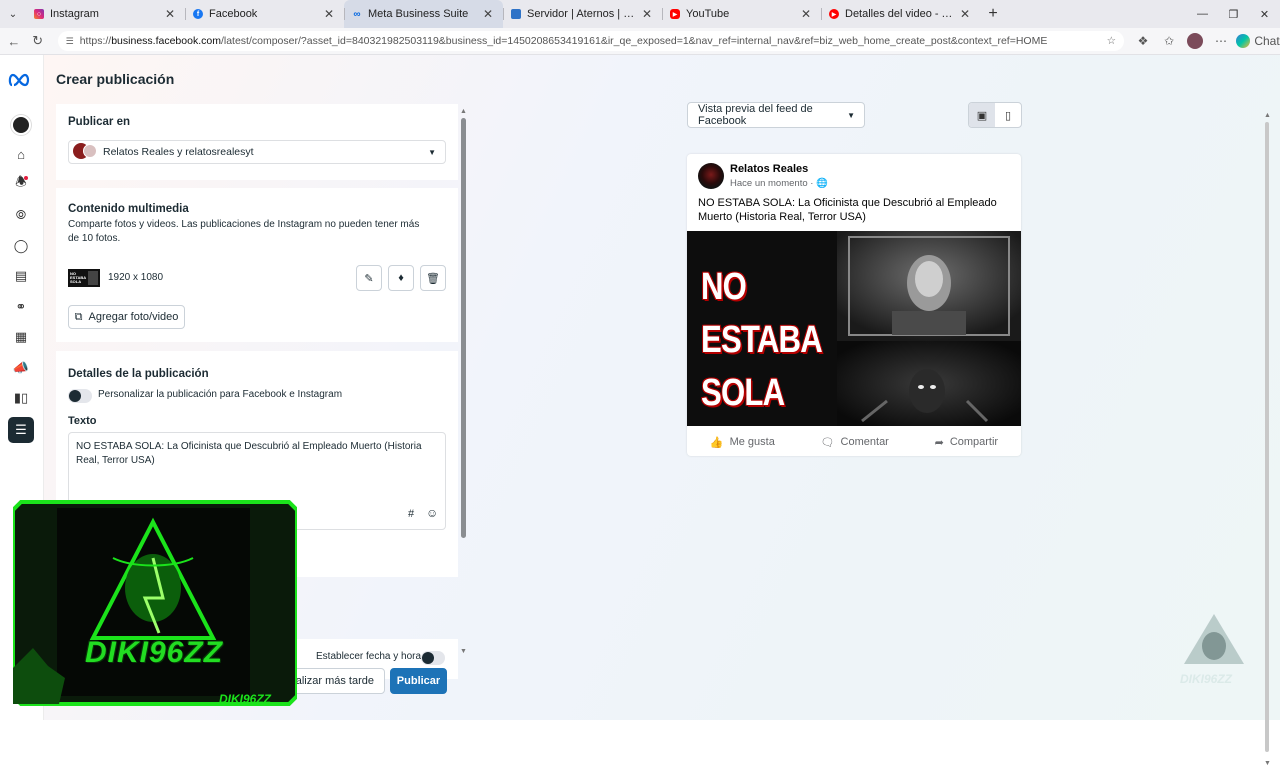 This screenshot has width=1280, height=775. What do you see at coordinates (1258, 41) in the screenshot?
I see `copilot-chat-button: Chat` at bounding box center [1258, 41].